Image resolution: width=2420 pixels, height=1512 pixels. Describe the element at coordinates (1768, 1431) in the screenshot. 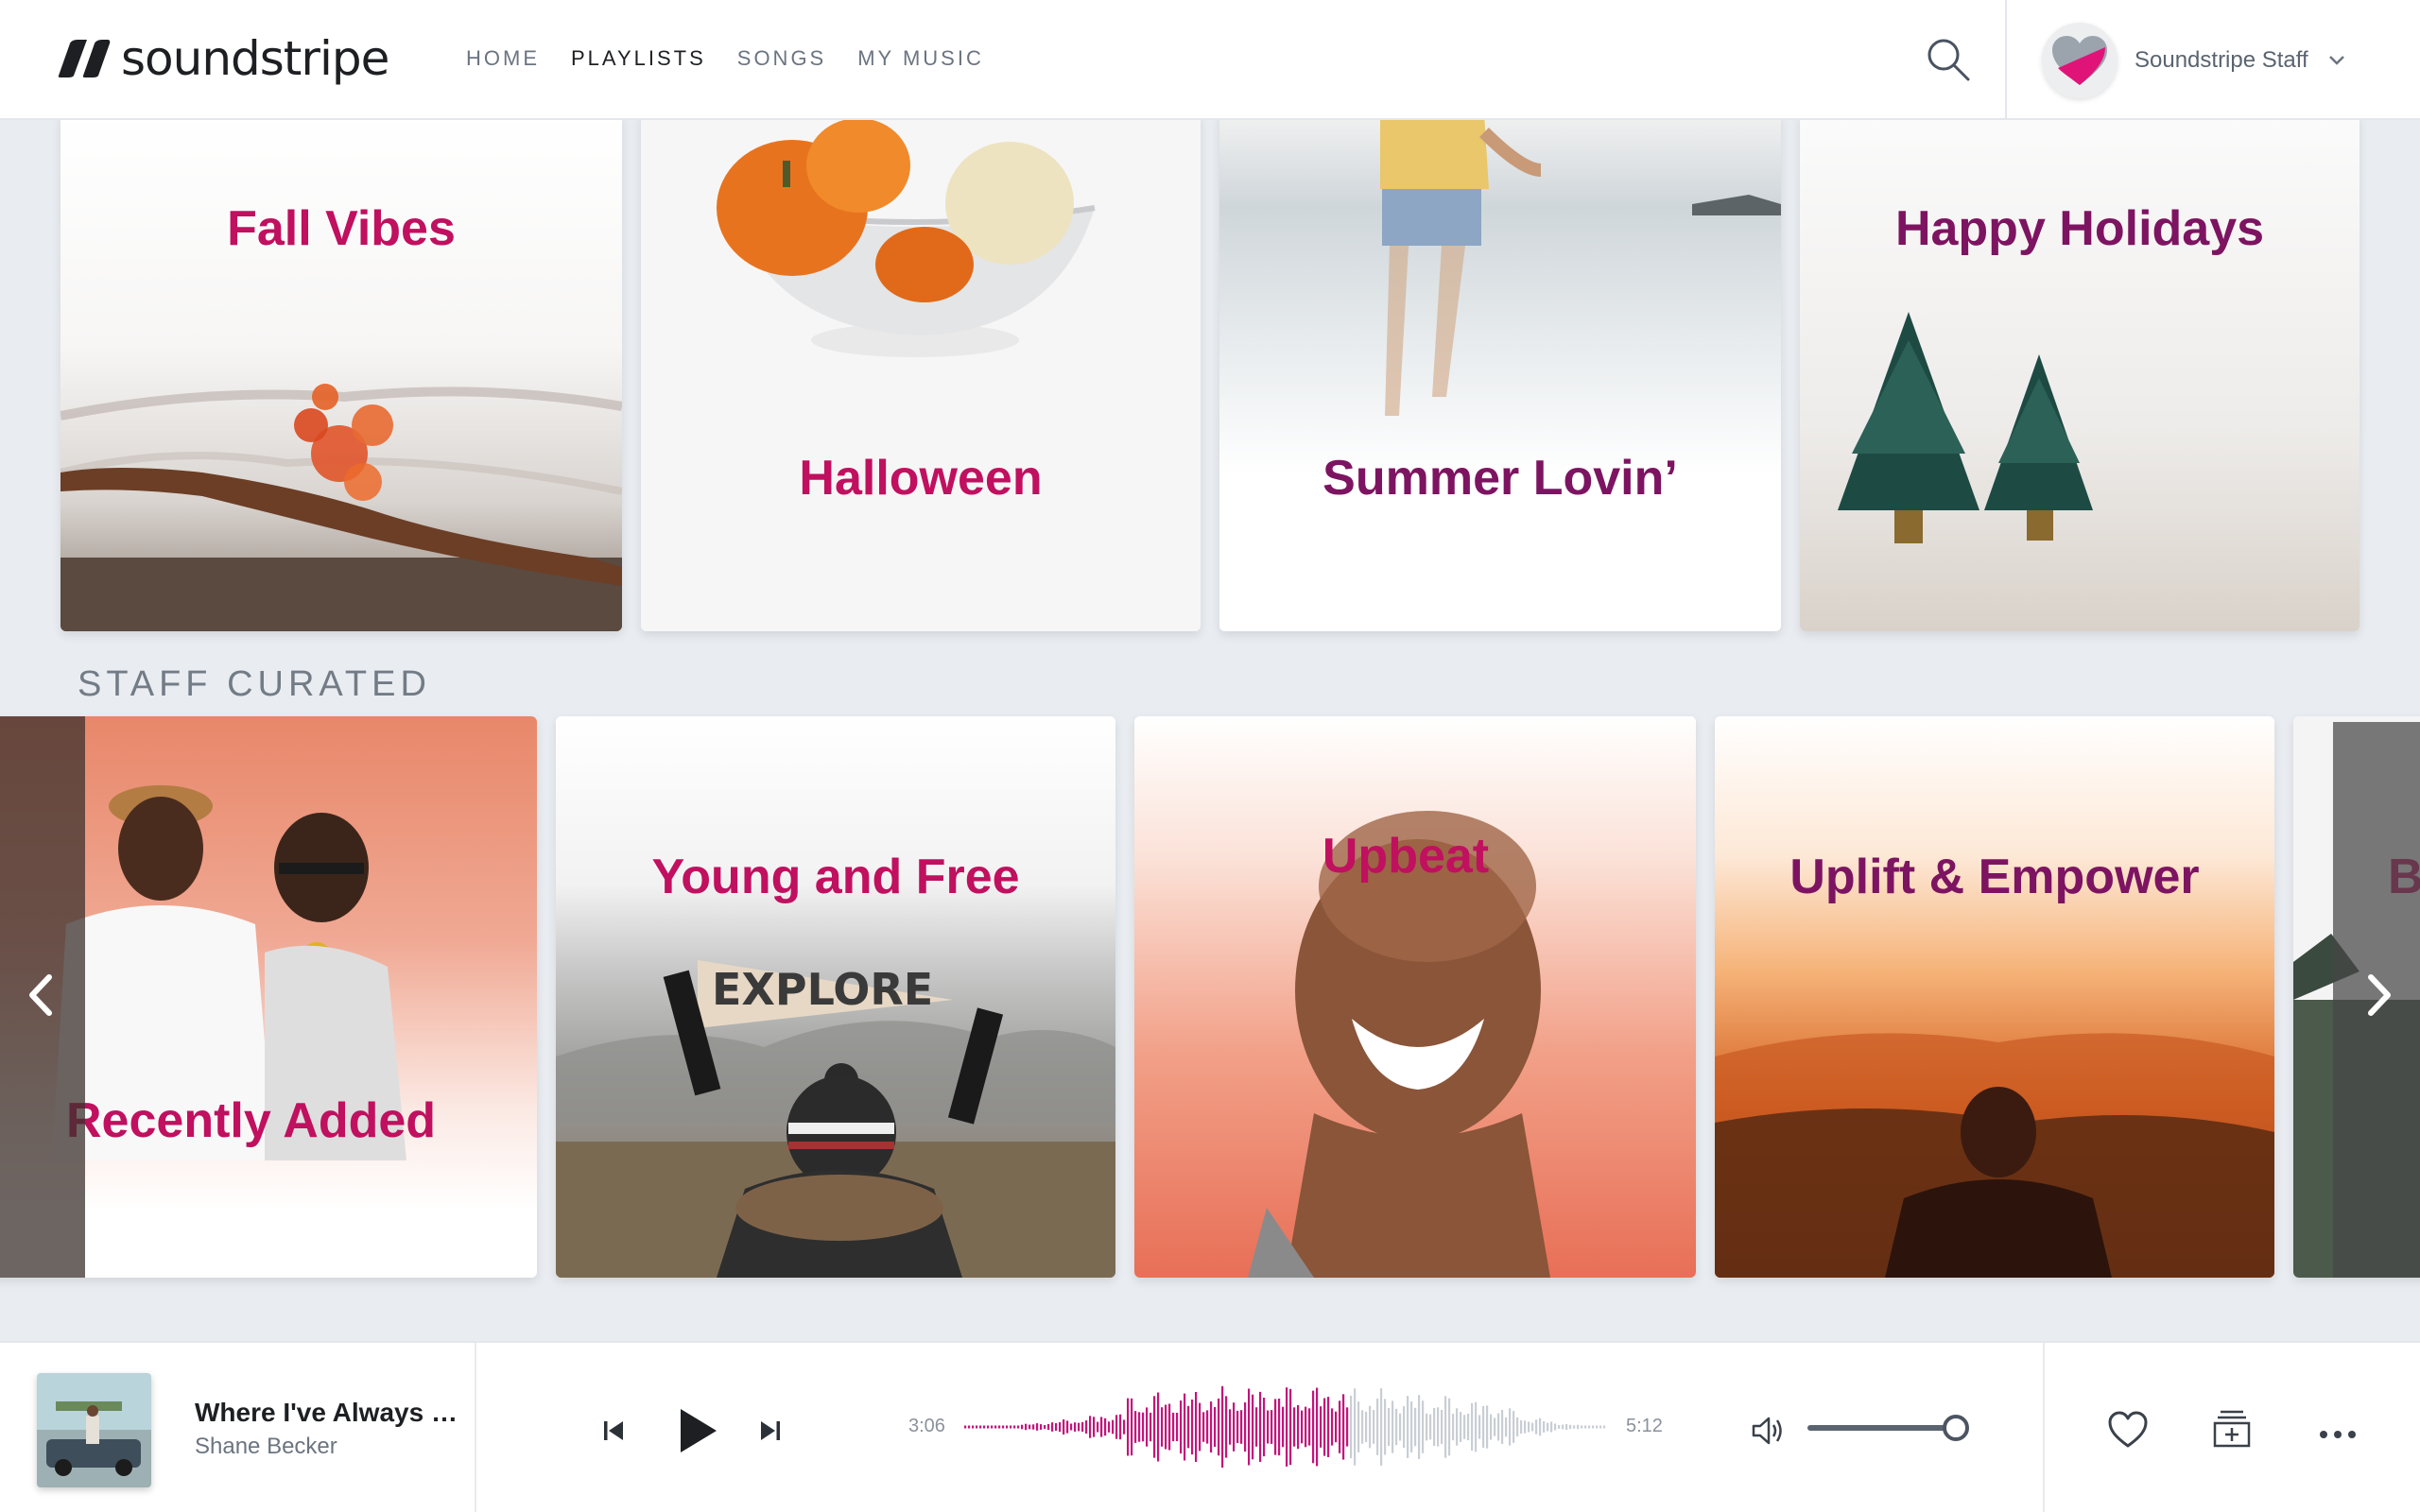

I see `volume-icon` at that location.